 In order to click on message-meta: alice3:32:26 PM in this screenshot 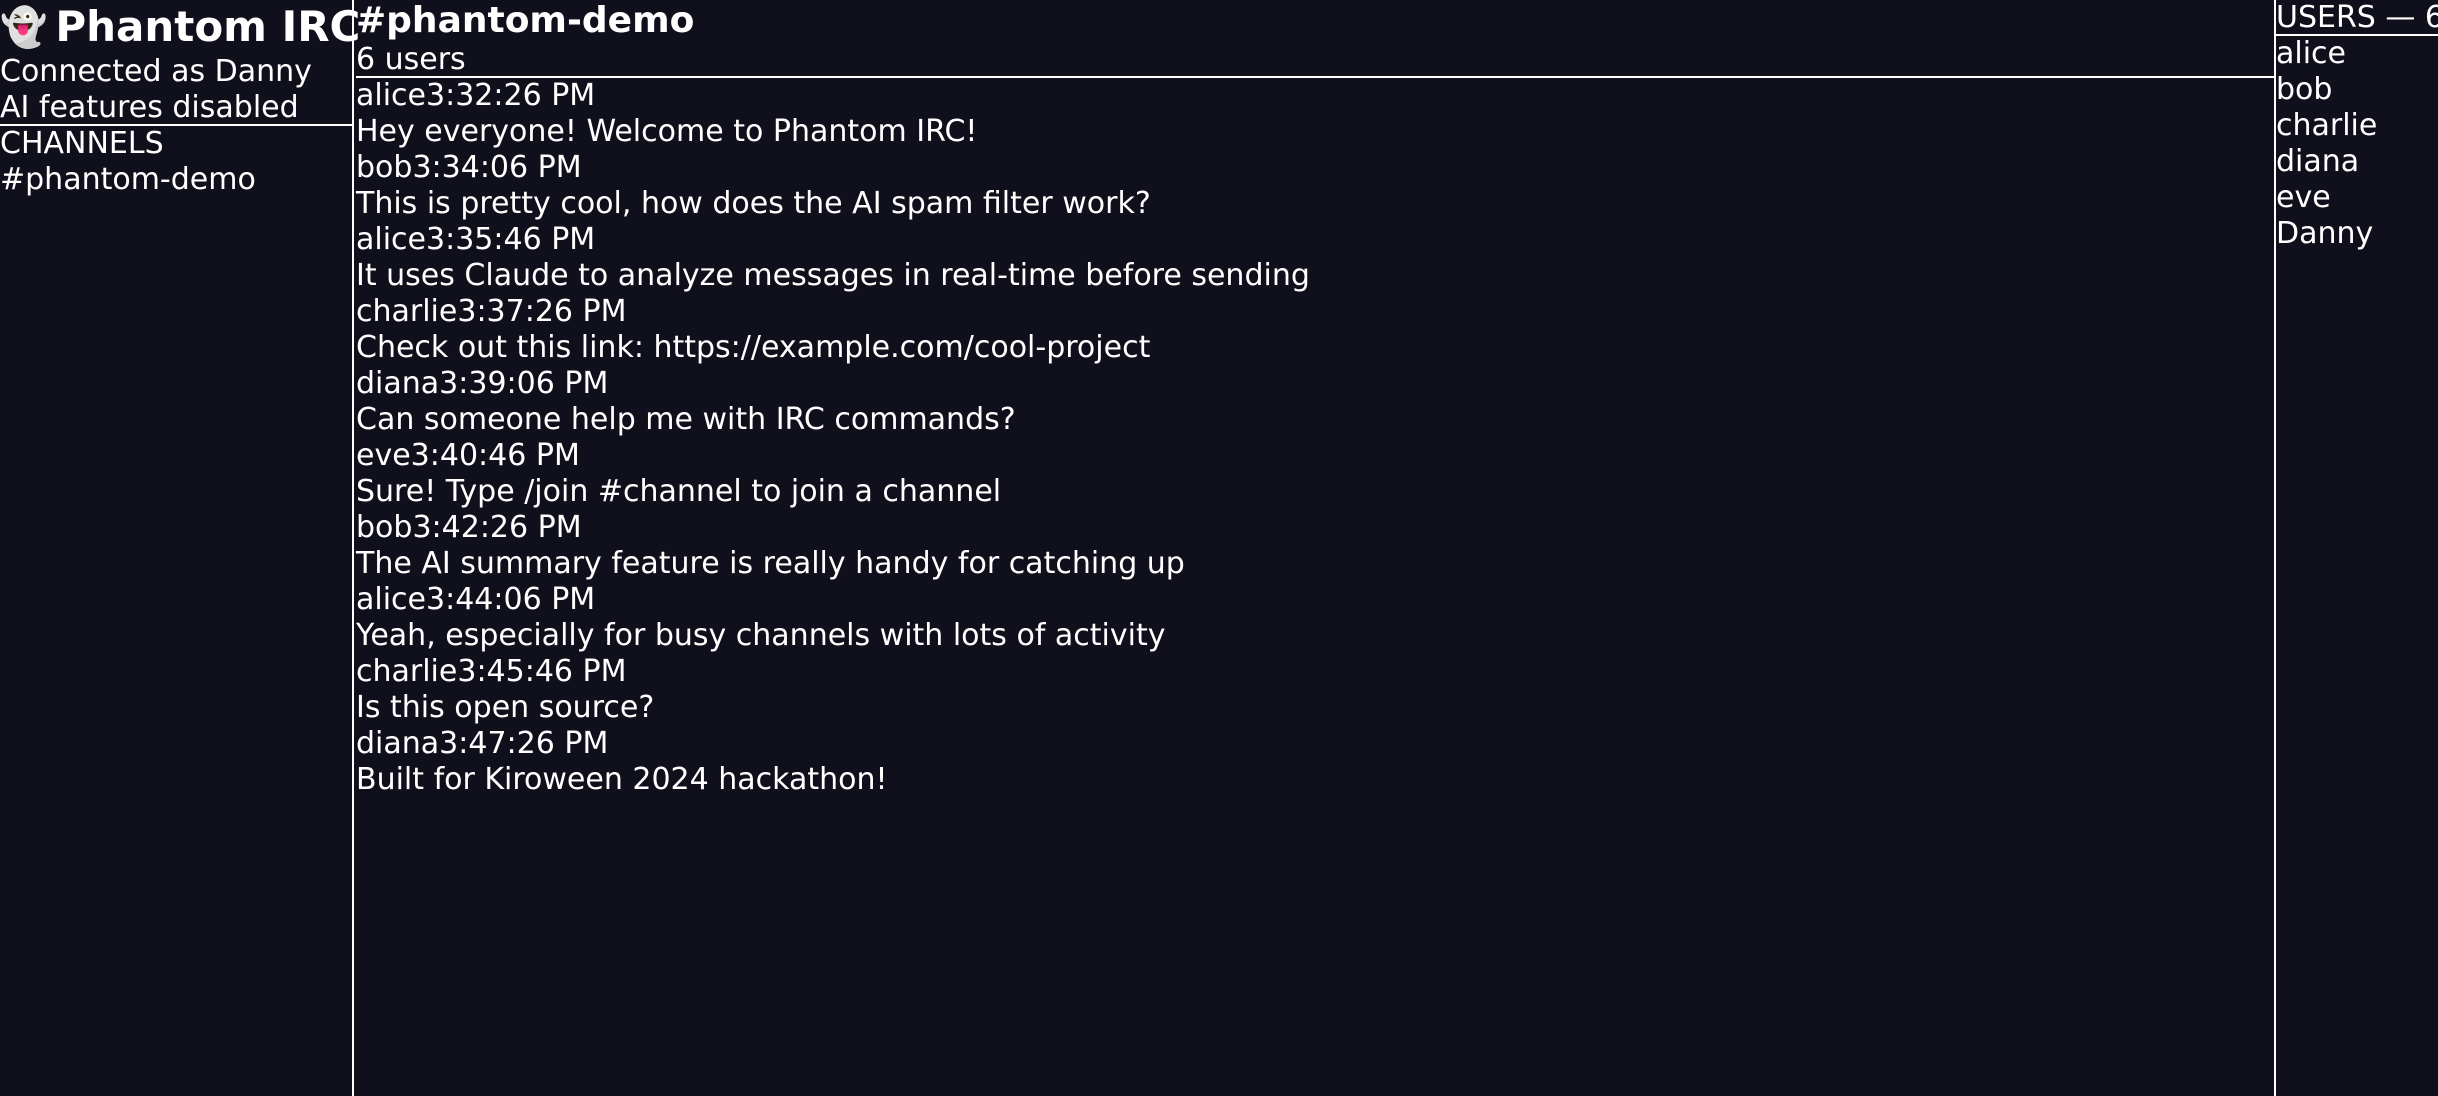, I will do `click(1315, 96)`.